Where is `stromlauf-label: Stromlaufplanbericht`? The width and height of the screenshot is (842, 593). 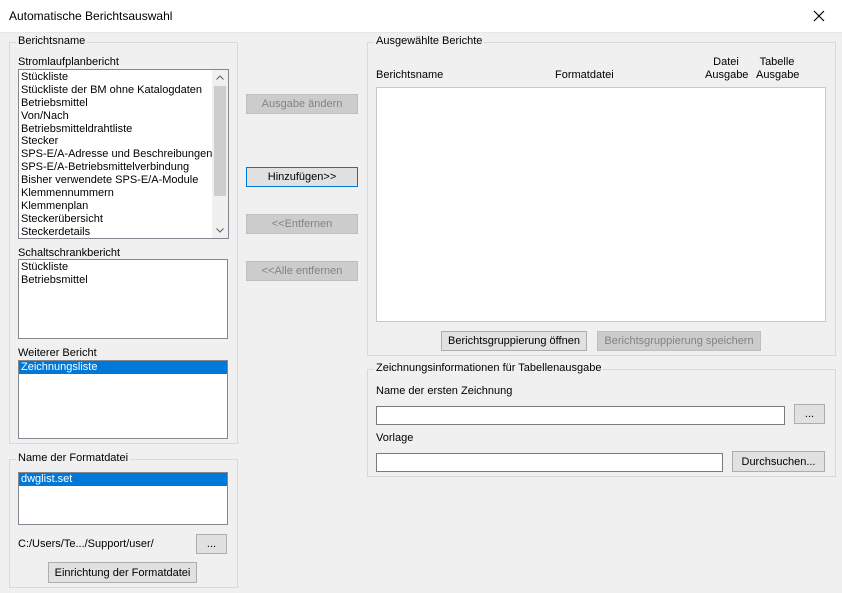 stromlauf-label: Stromlaufplanbericht is located at coordinates (68, 62).